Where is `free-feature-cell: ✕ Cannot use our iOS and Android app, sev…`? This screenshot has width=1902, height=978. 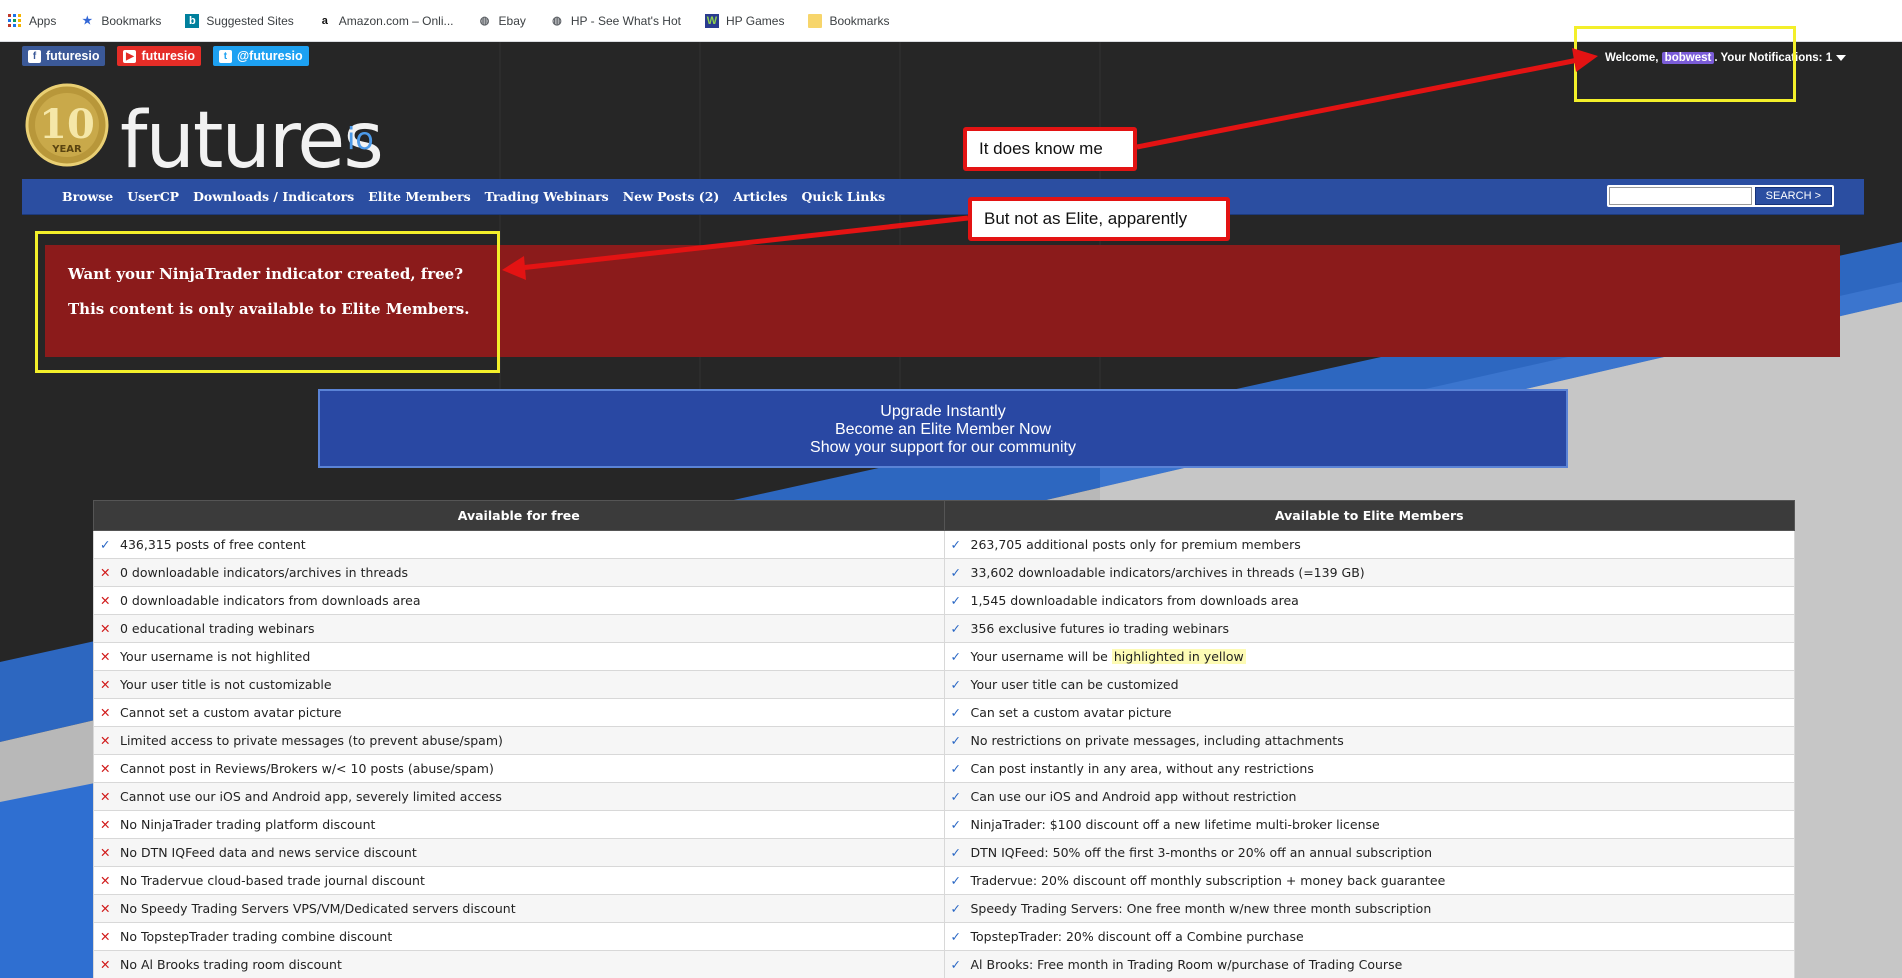
free-feature-cell: ✕ Cannot use our iOS and Android app, sev… is located at coordinates (519, 796).